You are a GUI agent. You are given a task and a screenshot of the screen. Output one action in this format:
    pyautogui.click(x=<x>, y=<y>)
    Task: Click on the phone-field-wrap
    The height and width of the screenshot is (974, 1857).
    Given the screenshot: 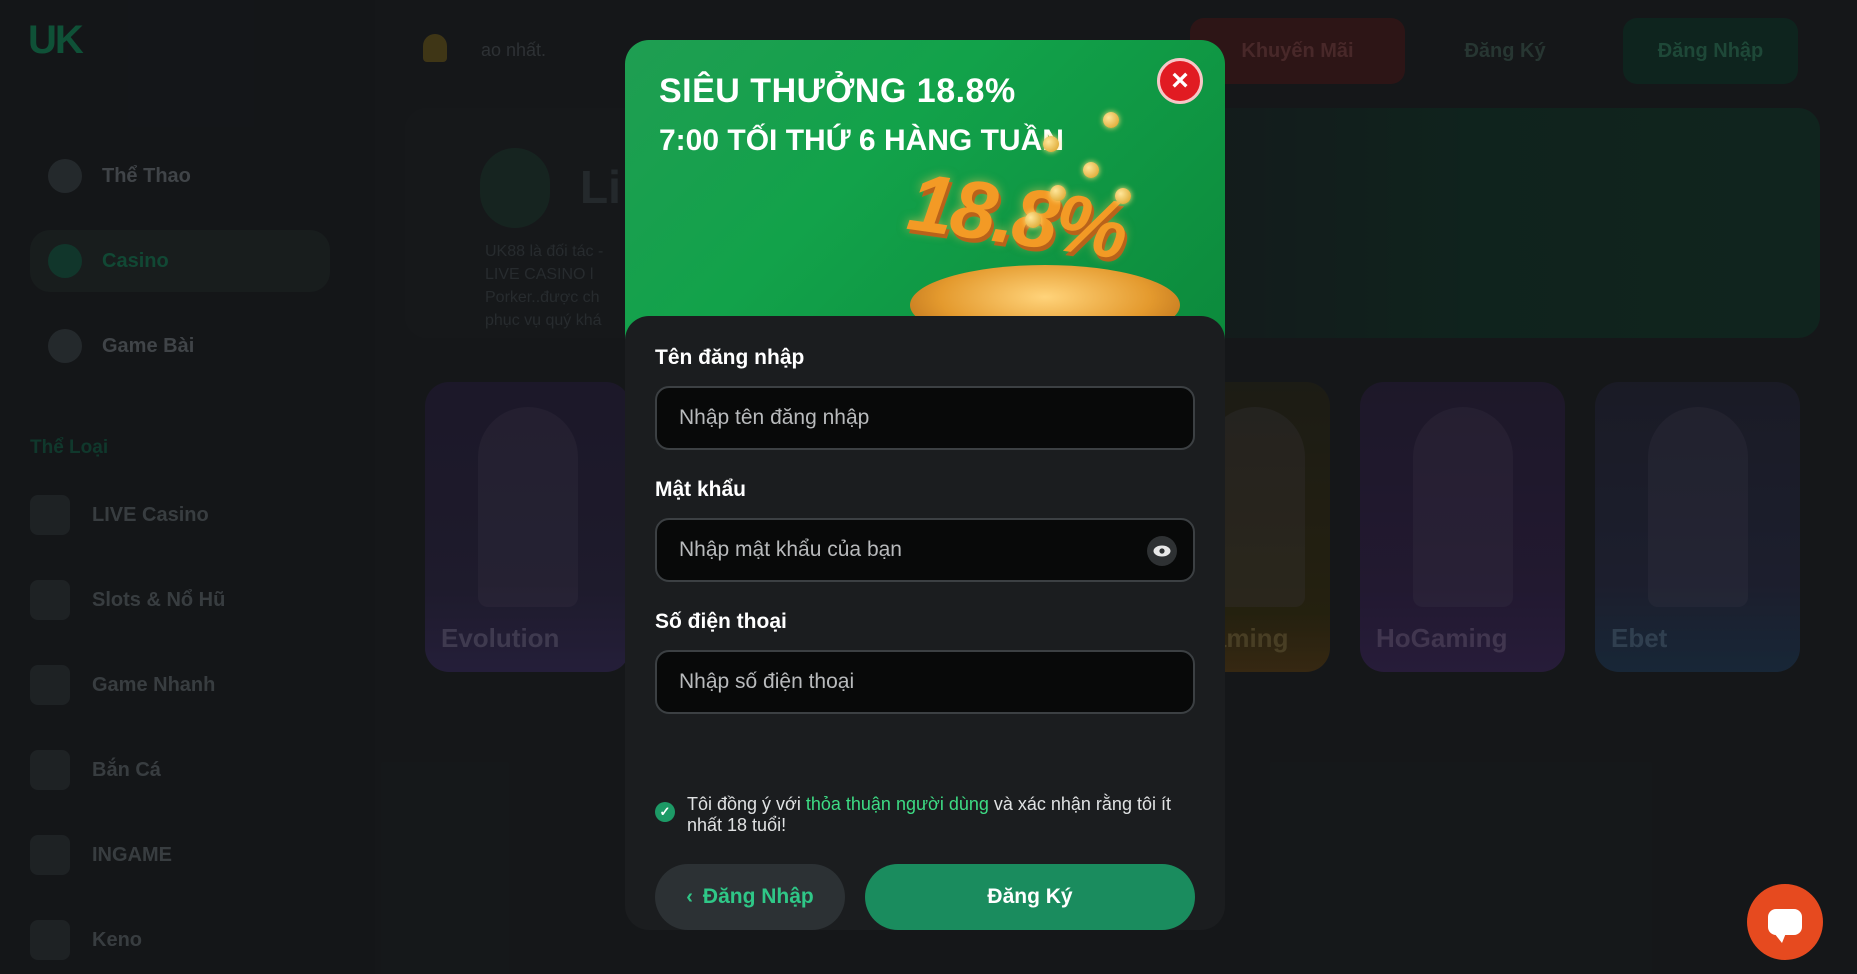 What is the action you would take?
    pyautogui.click(x=925, y=682)
    